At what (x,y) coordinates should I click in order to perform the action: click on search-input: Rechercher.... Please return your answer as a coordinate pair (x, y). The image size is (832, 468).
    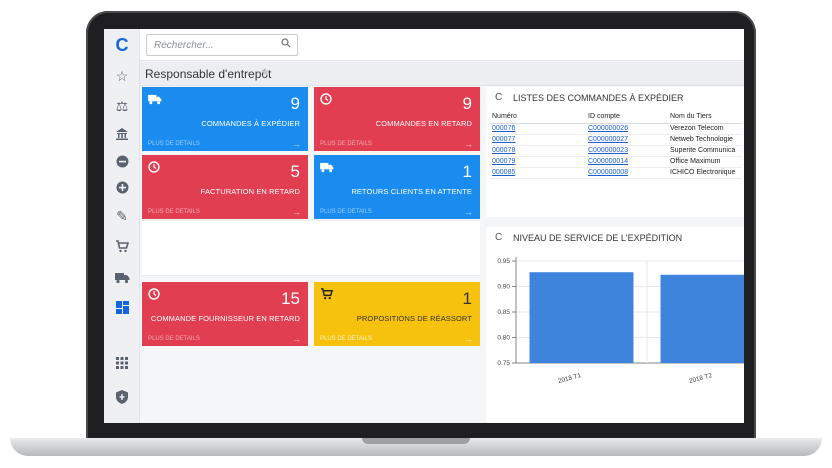
    Looking at the image, I should click on (222, 45).